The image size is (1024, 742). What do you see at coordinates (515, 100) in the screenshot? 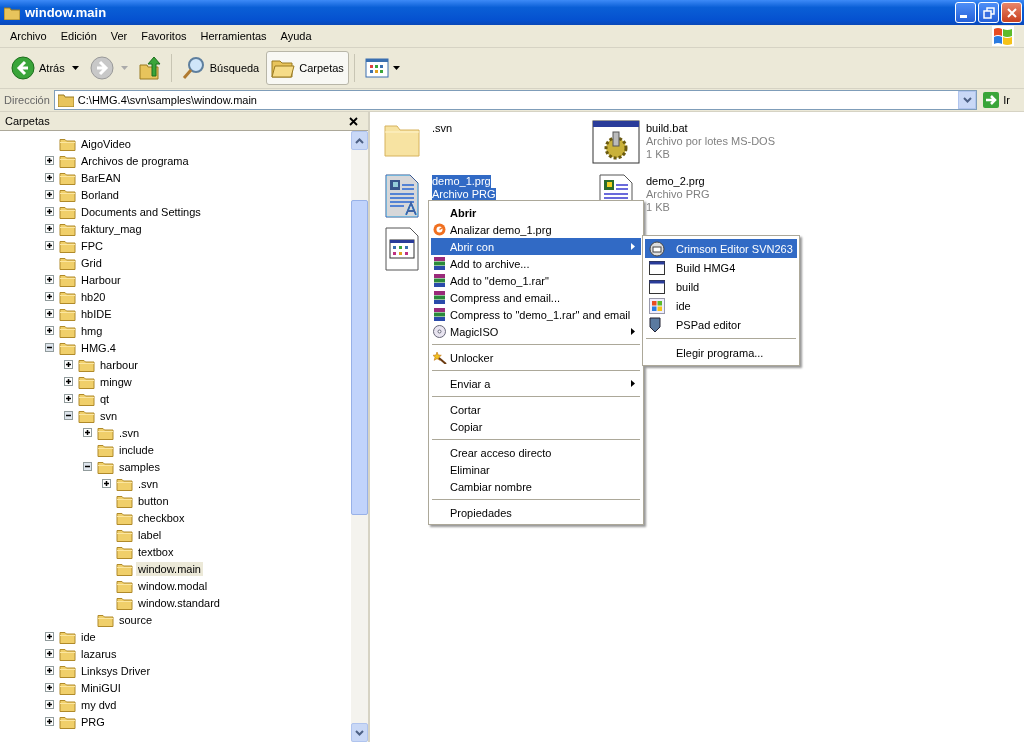
I see `address-field: C:\HMG.4\svn\samples\window.main` at bounding box center [515, 100].